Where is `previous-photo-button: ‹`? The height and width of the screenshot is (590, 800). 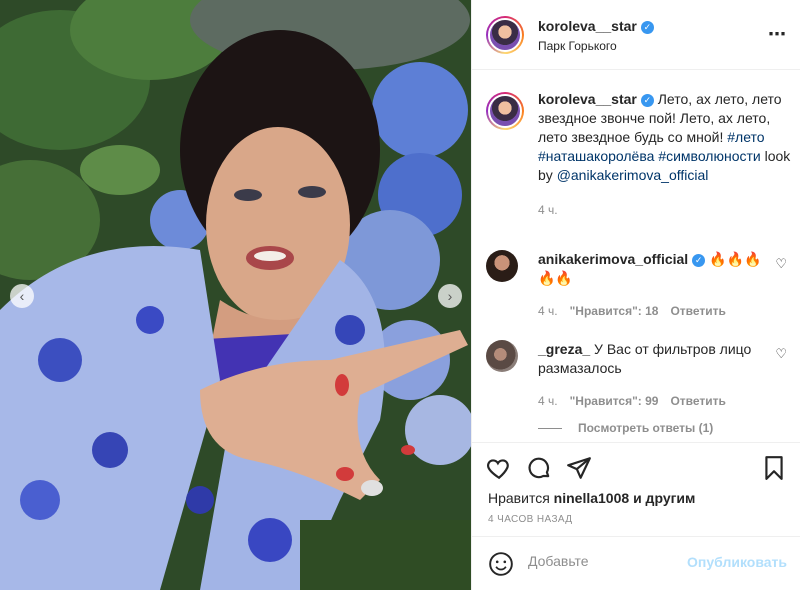
previous-photo-button: ‹ is located at coordinates (22, 296).